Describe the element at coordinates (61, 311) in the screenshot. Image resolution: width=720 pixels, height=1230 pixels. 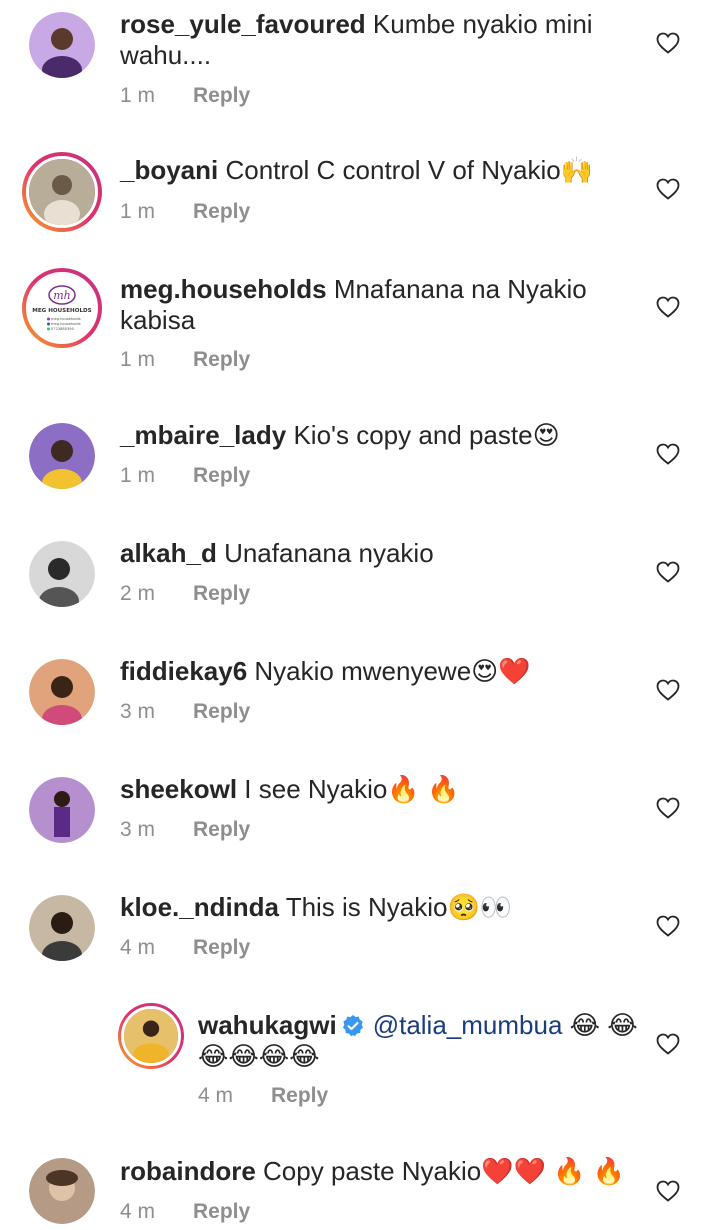
I see `svg-text: MEG HOUSEHOLDS` at that location.